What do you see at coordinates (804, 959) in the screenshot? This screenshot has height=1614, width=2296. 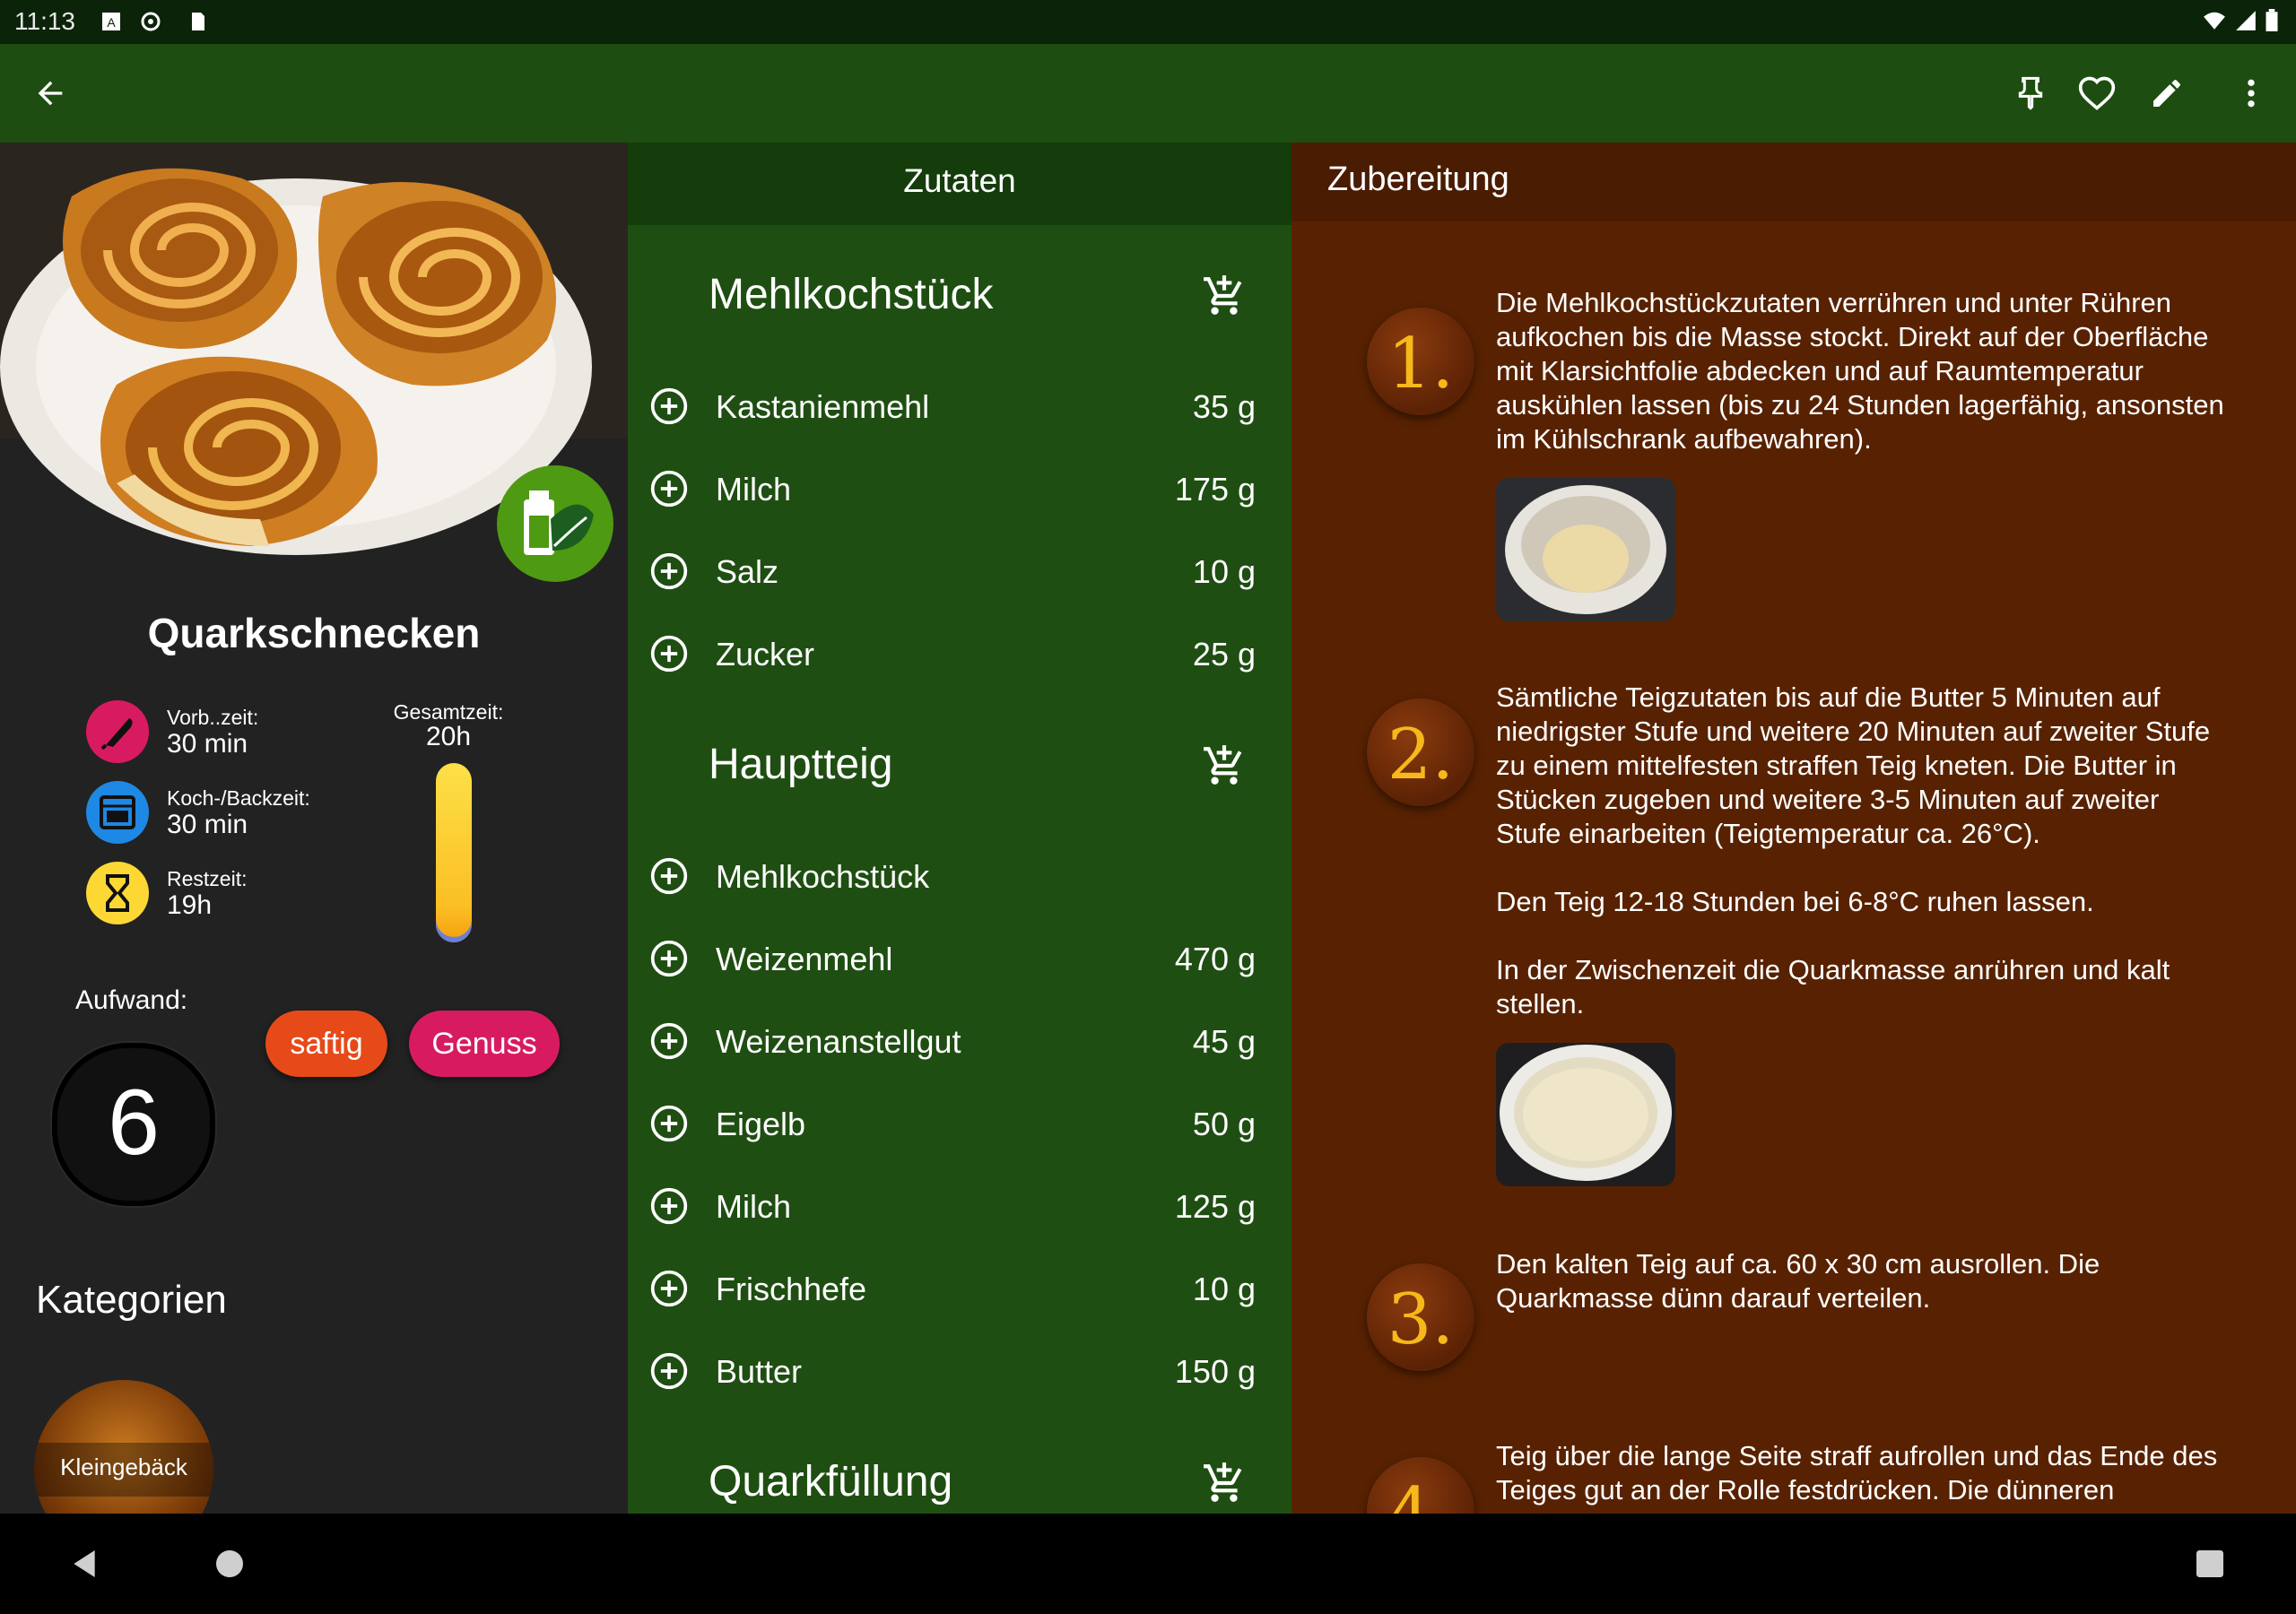 I see `ingredient-name: Weizenmehl` at bounding box center [804, 959].